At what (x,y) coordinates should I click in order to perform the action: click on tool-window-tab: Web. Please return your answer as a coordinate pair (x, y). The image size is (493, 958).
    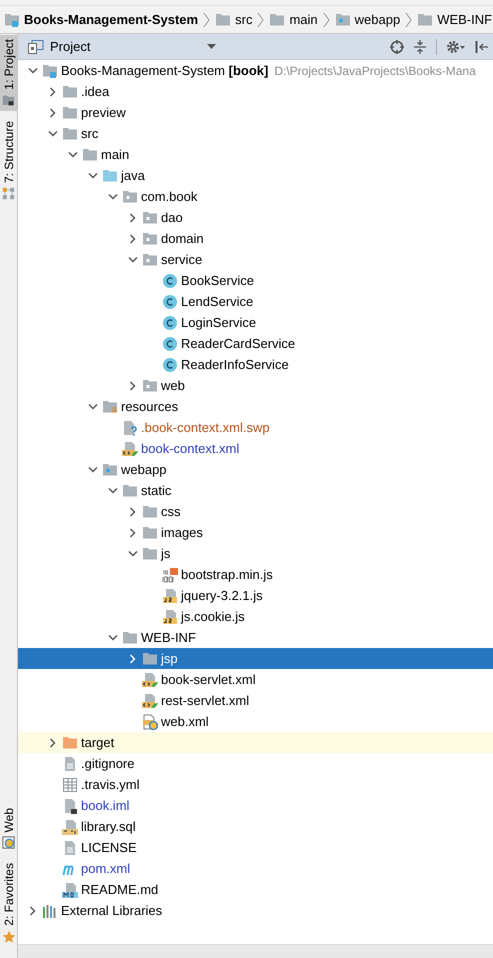
    Looking at the image, I should click on (8, 829).